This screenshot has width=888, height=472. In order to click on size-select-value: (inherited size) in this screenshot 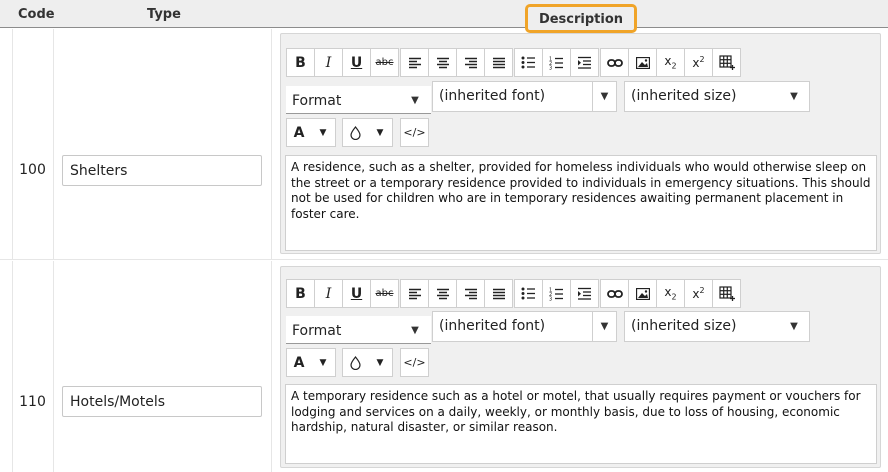, I will do `click(684, 326)`.